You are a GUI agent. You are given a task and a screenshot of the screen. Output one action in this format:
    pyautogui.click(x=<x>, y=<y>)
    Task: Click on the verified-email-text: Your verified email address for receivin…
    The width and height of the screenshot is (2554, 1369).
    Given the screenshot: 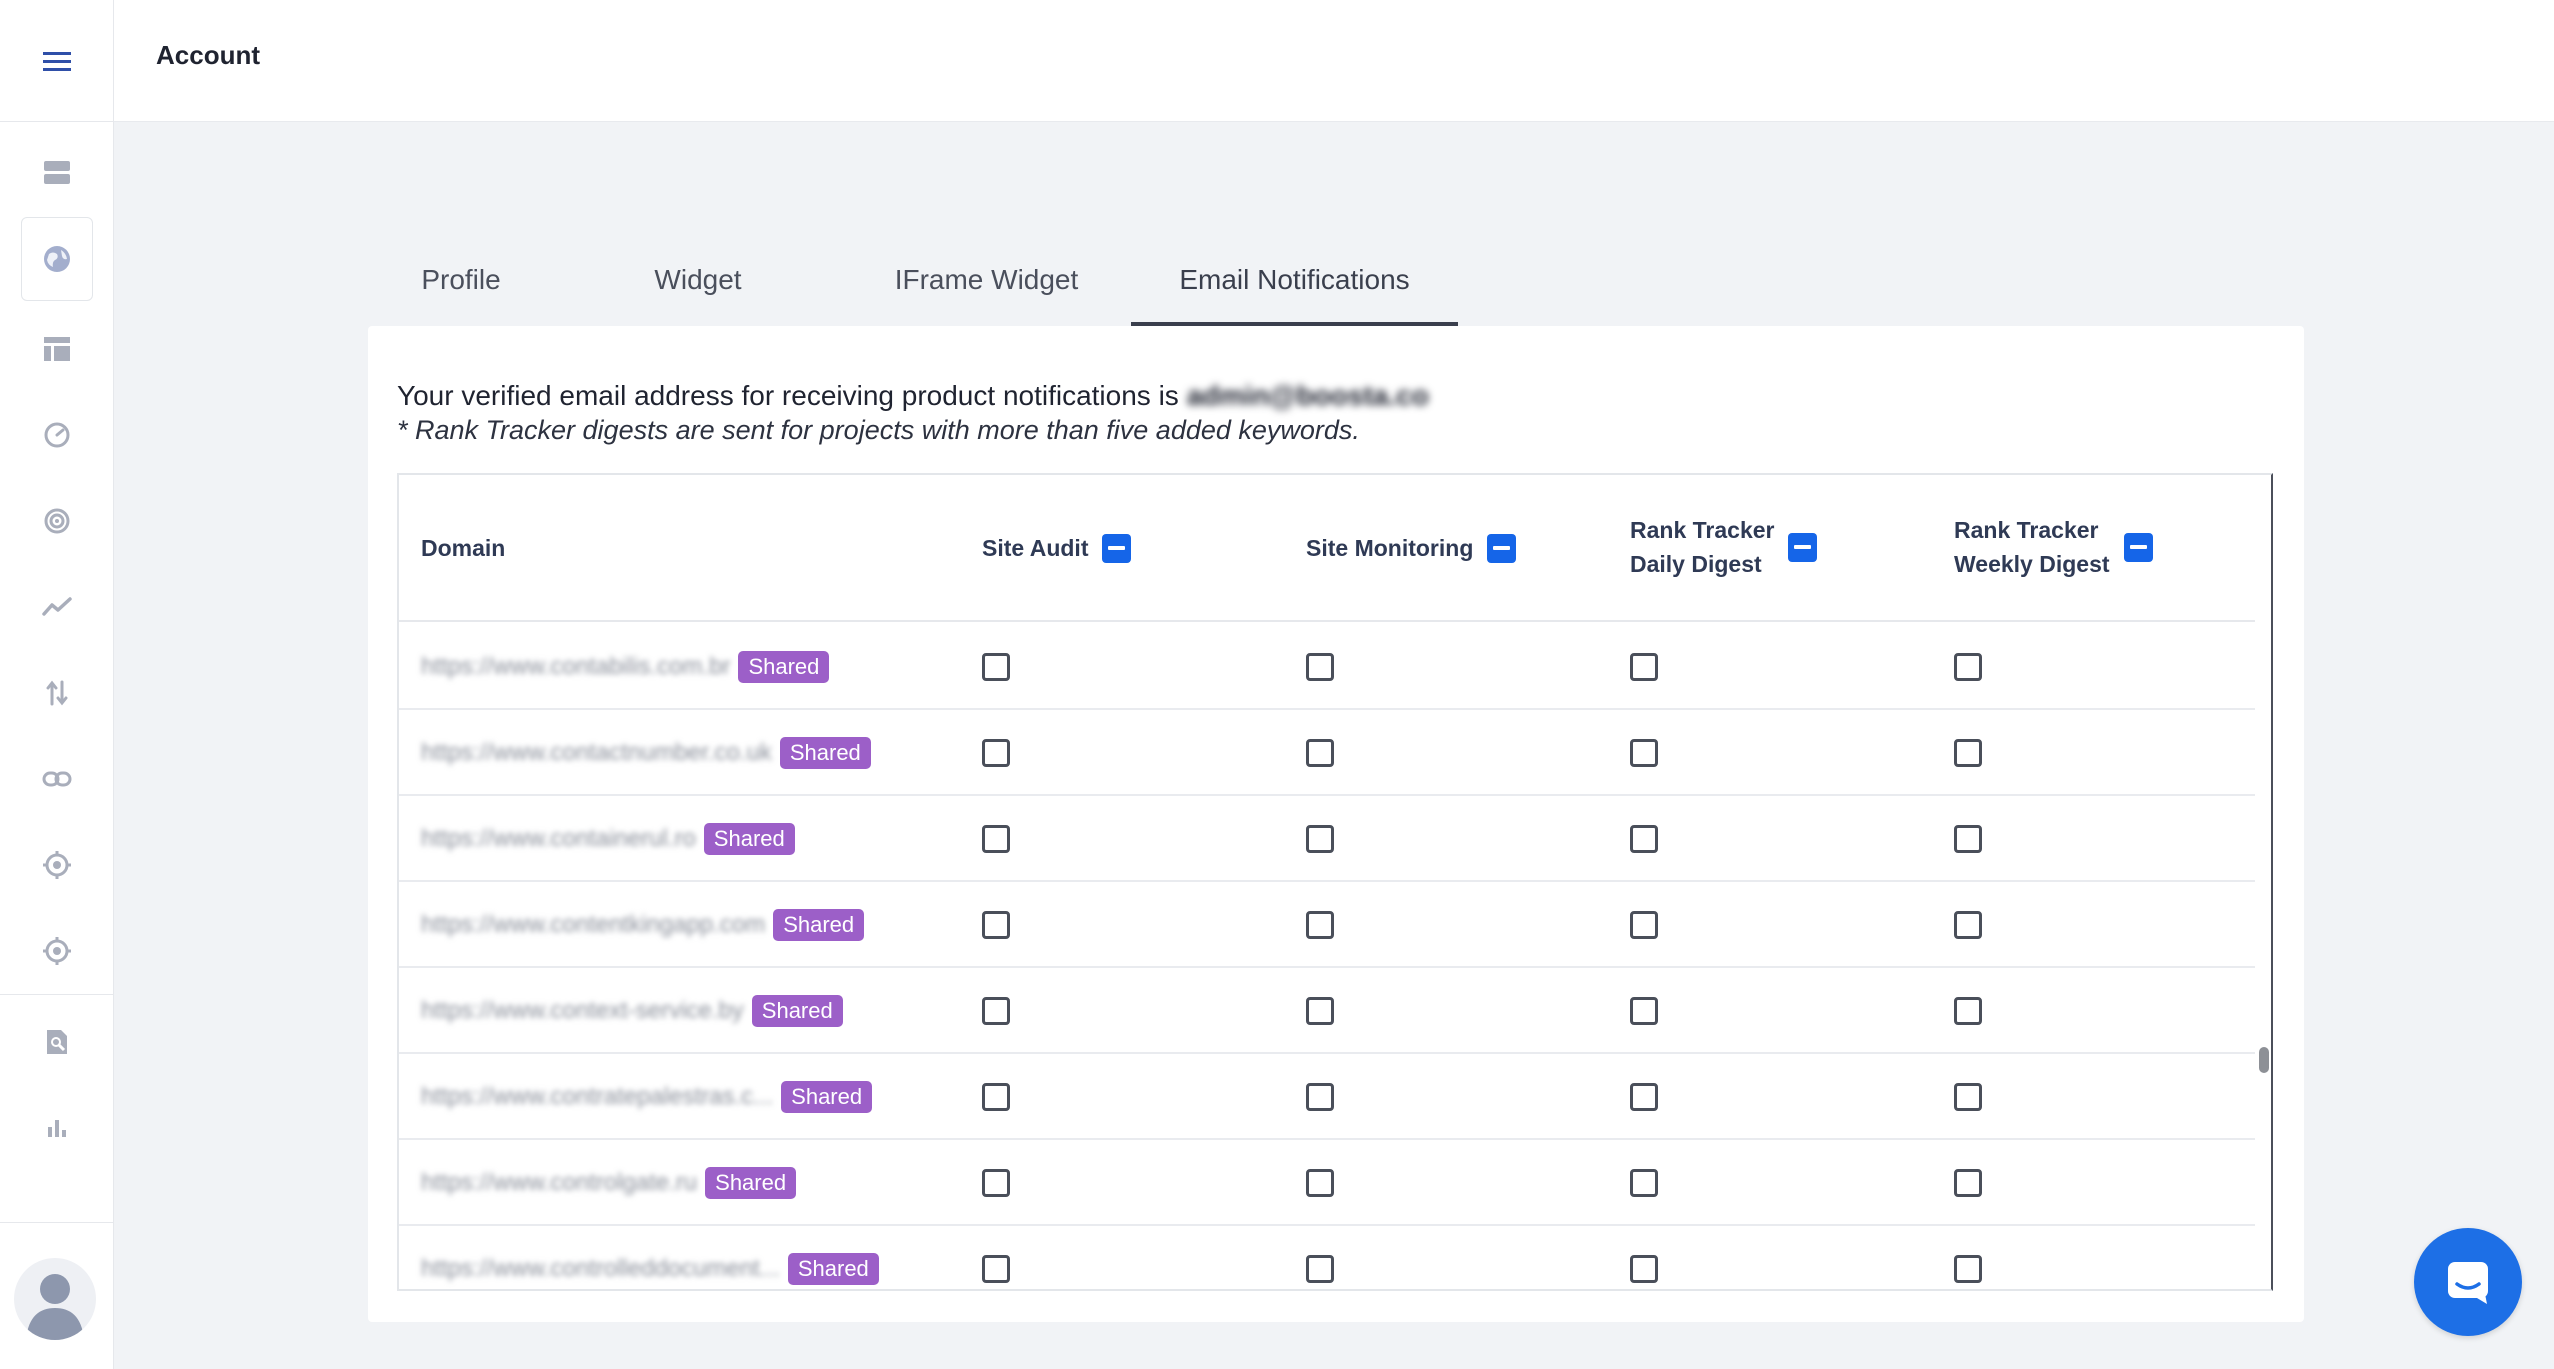 What is the action you would take?
    pyautogui.click(x=913, y=396)
    